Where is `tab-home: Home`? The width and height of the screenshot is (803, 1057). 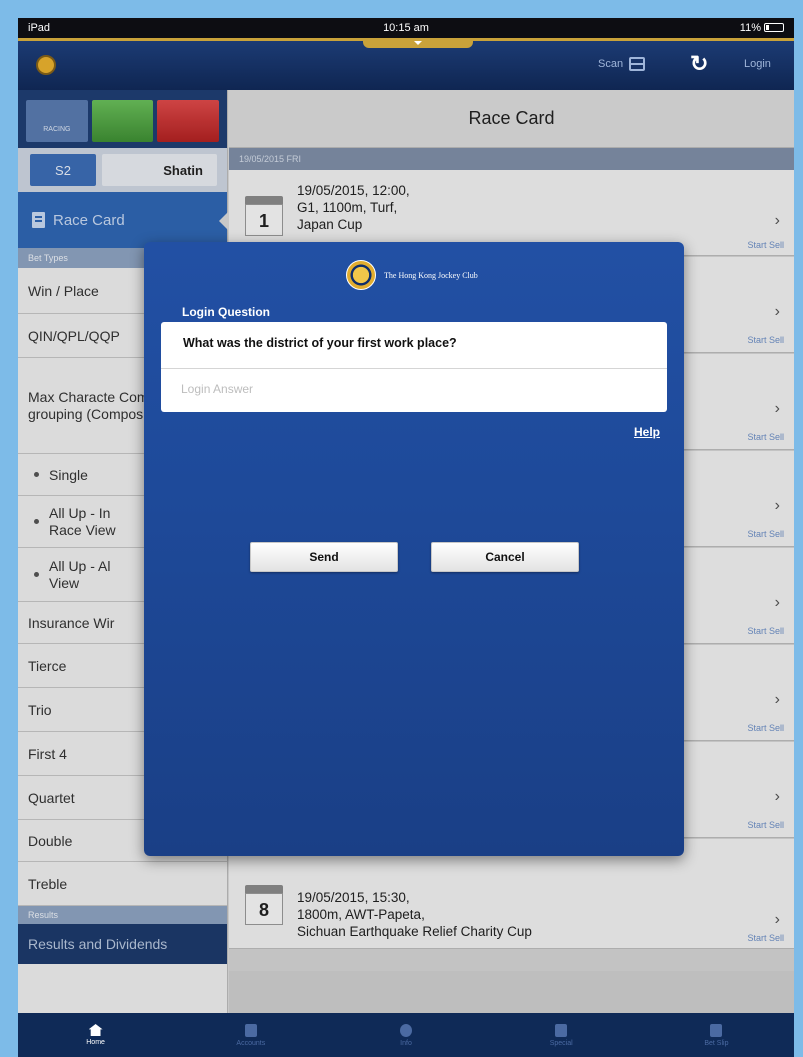 tab-home: Home is located at coordinates (95, 1035).